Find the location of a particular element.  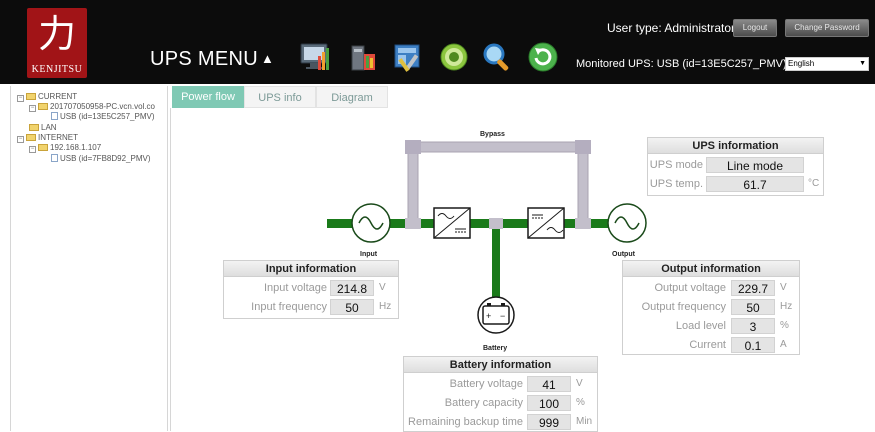

output-frequency-row: Output frequency 50 Hz is located at coordinates (711, 307).